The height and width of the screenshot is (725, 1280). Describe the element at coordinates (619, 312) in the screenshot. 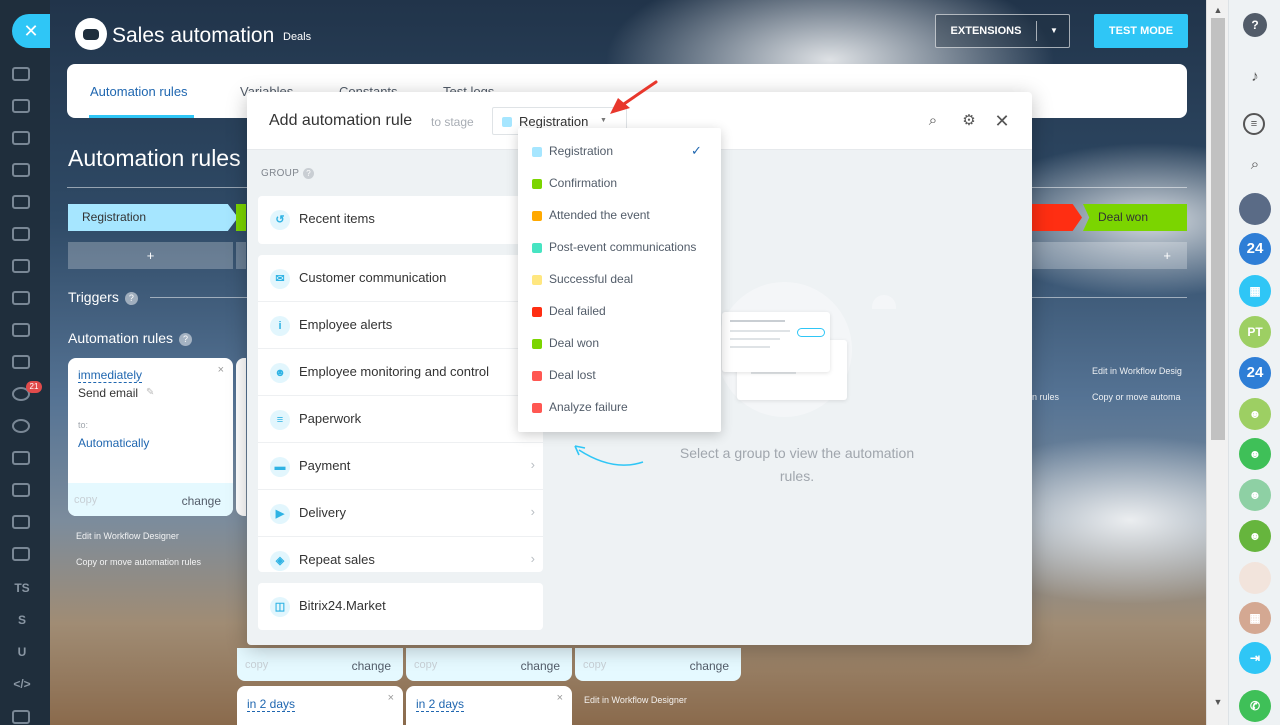

I see `stage-option-deal-failed: Deal failed` at that location.